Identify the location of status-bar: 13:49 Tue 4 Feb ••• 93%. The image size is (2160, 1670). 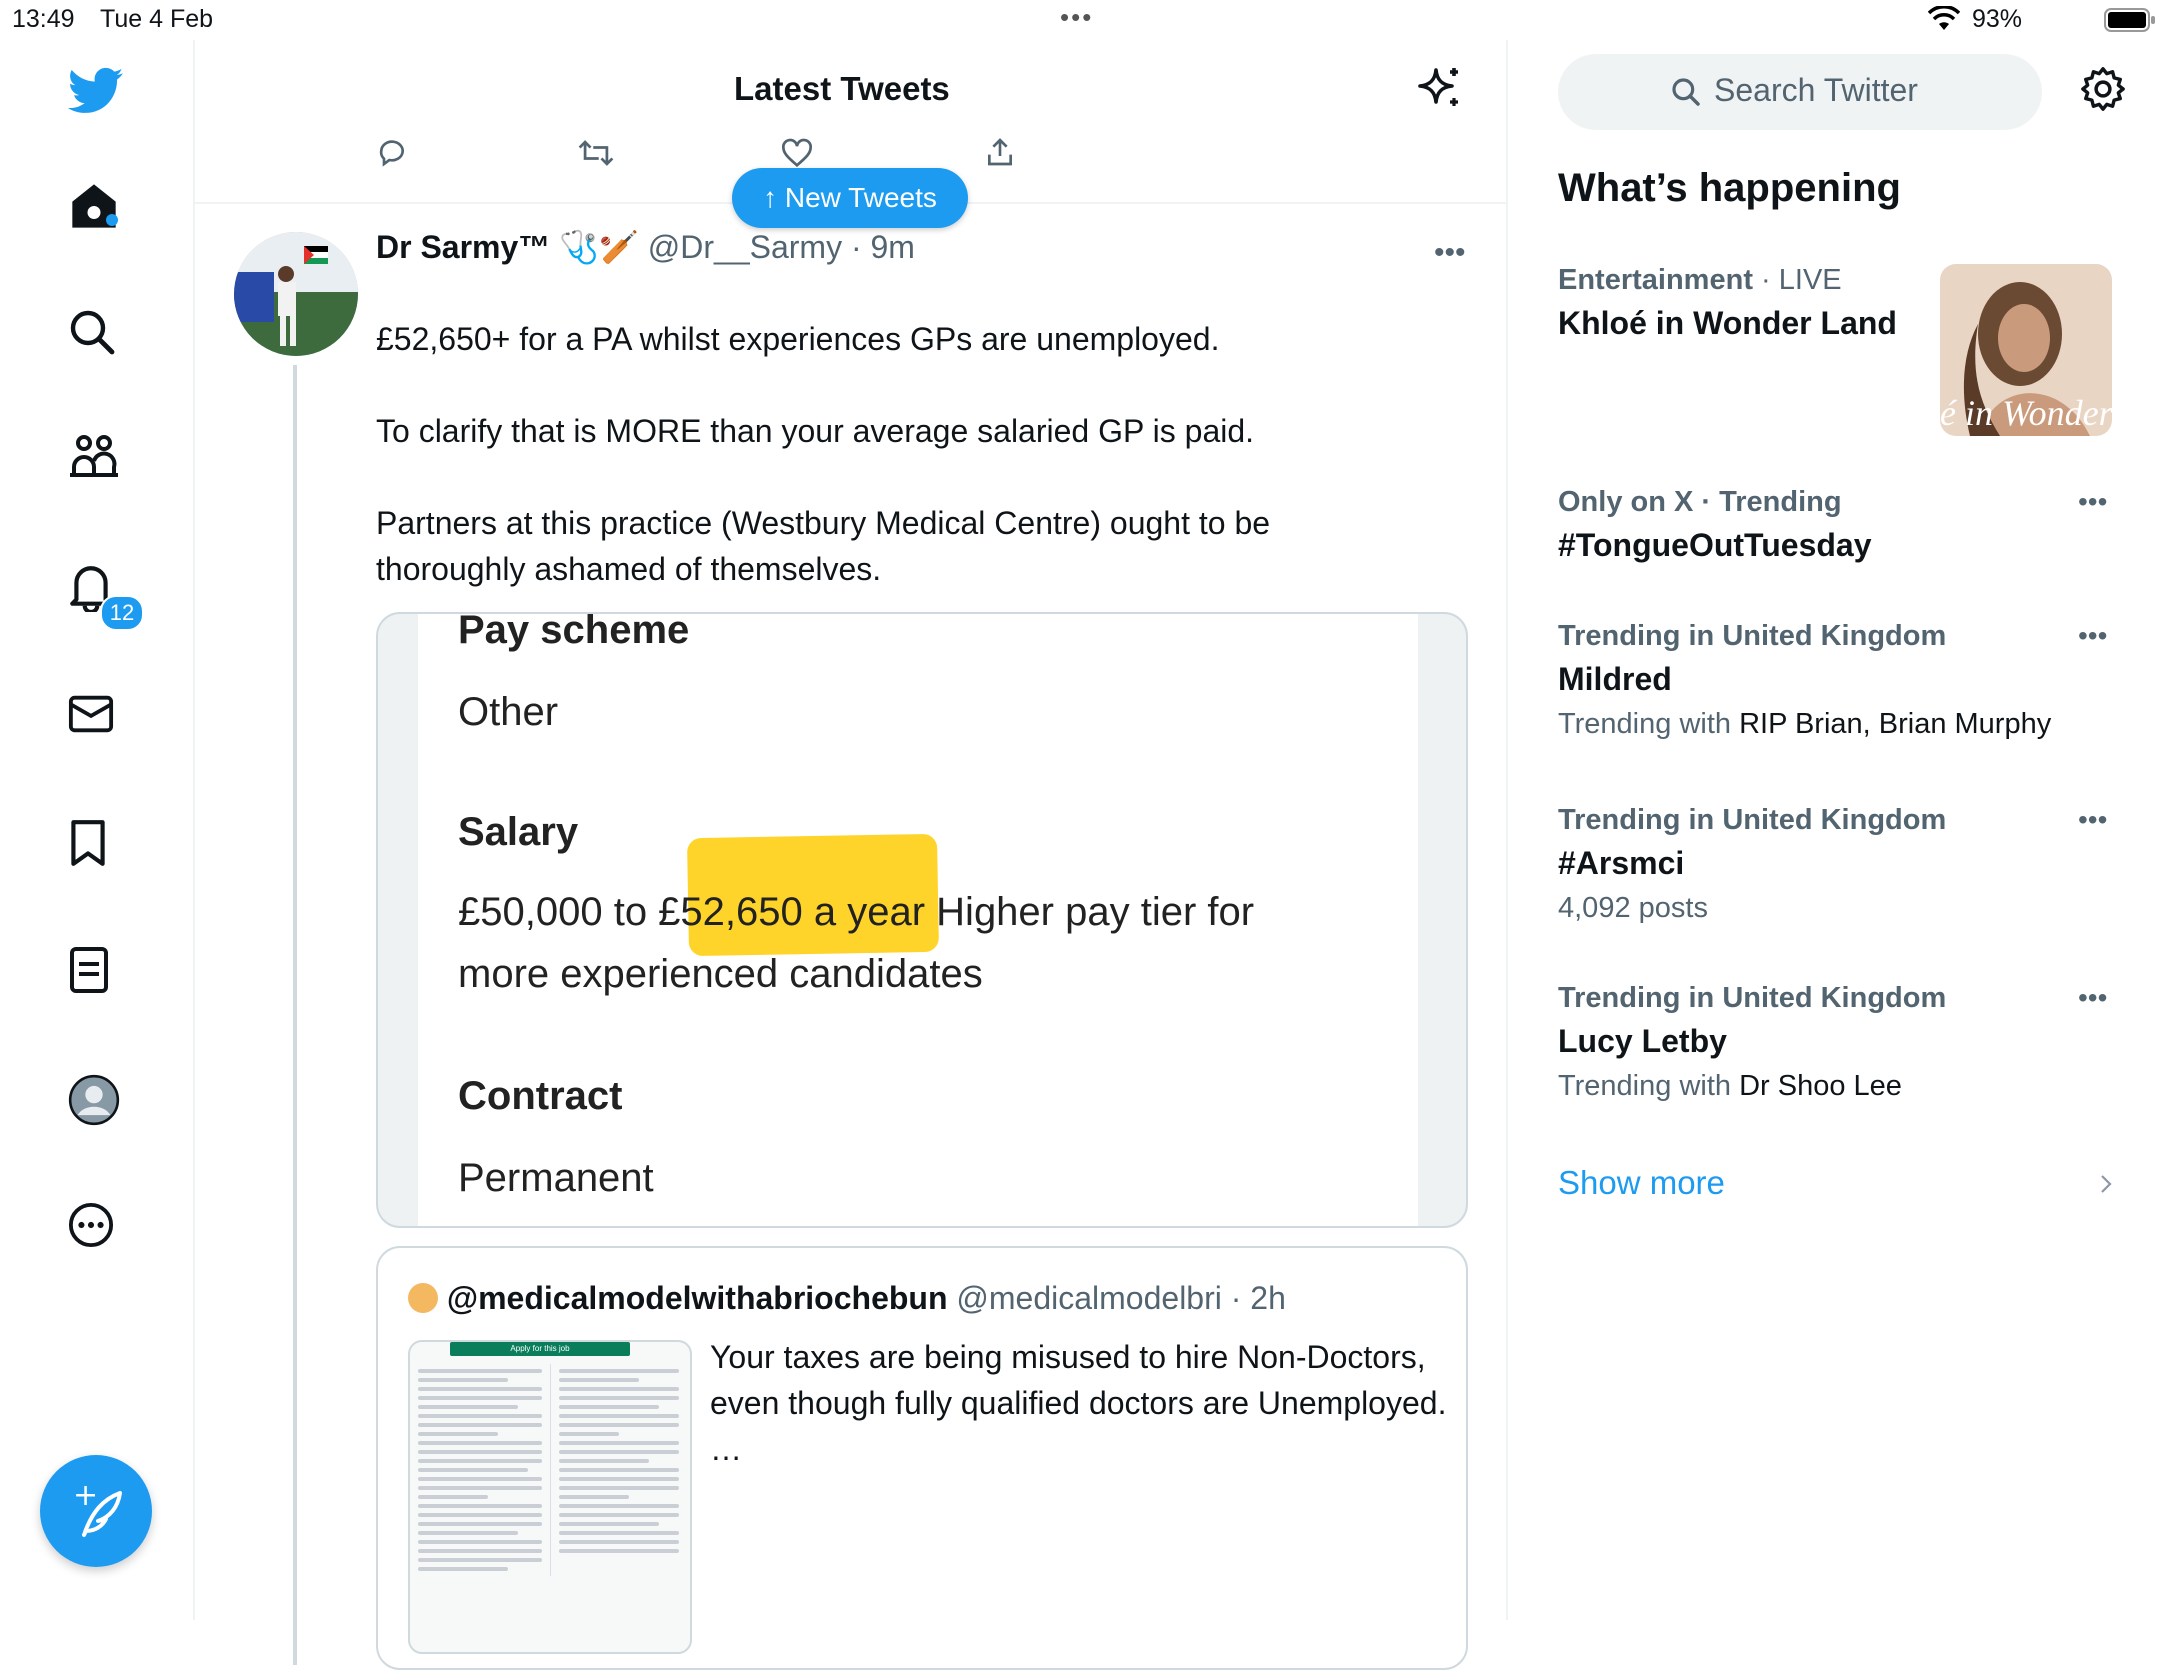
(1080, 20).